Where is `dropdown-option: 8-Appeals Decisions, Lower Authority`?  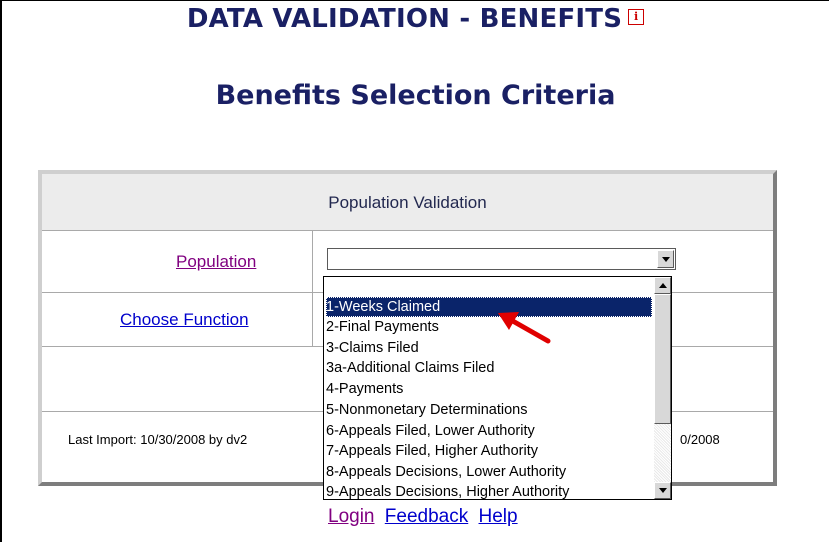
dropdown-option: 8-Appeals Decisions, Lower Authority is located at coordinates (489, 472).